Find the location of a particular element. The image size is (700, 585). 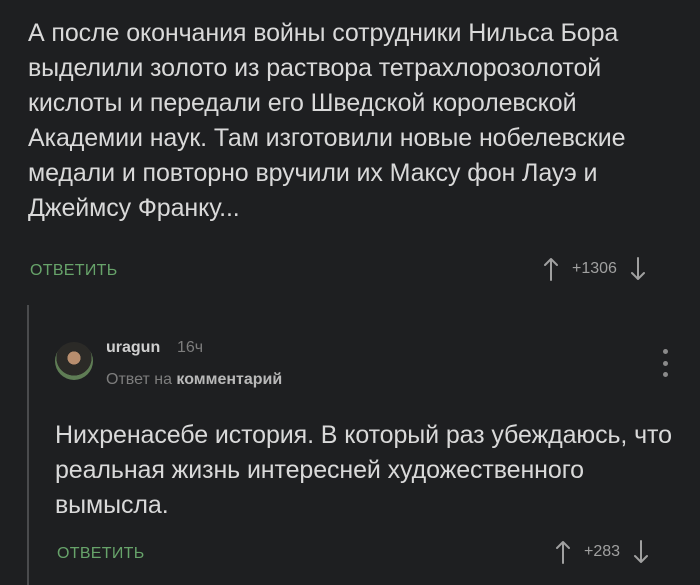

reply-button-2: ОТВЕТИТЬ is located at coordinates (101, 554).